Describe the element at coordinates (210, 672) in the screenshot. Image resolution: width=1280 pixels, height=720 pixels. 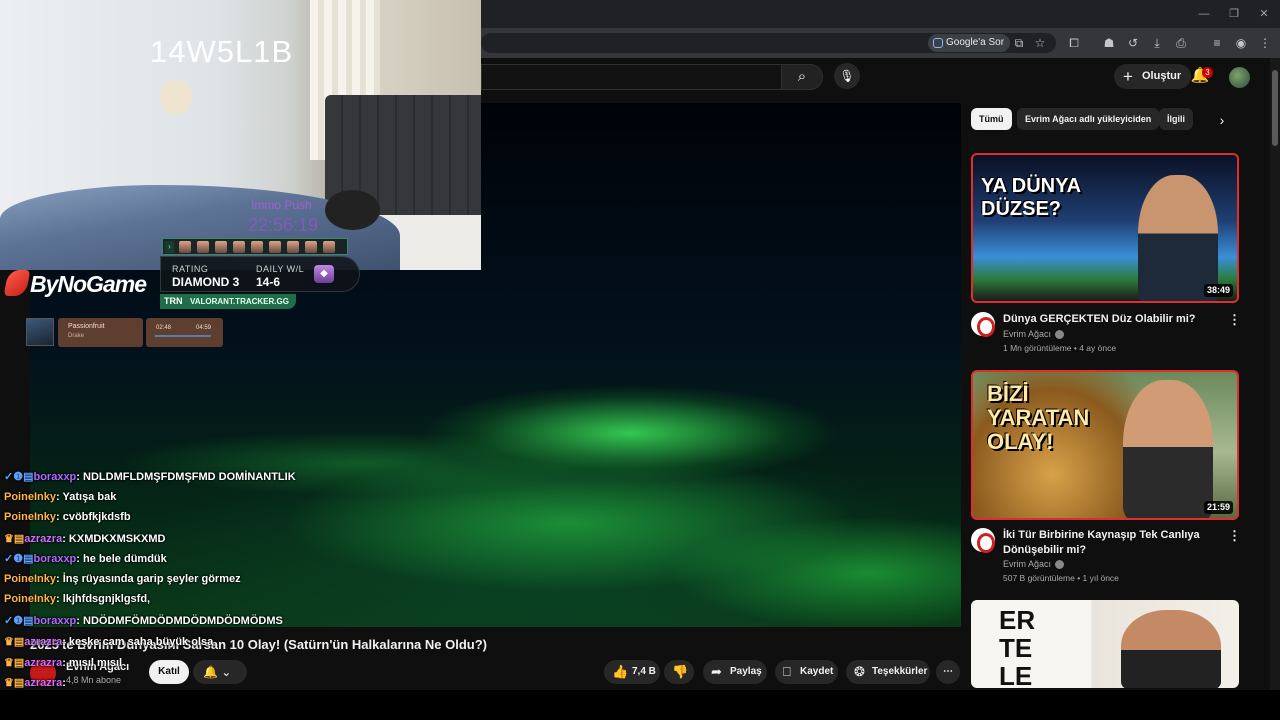
I see `bell-icon: 🔔` at that location.